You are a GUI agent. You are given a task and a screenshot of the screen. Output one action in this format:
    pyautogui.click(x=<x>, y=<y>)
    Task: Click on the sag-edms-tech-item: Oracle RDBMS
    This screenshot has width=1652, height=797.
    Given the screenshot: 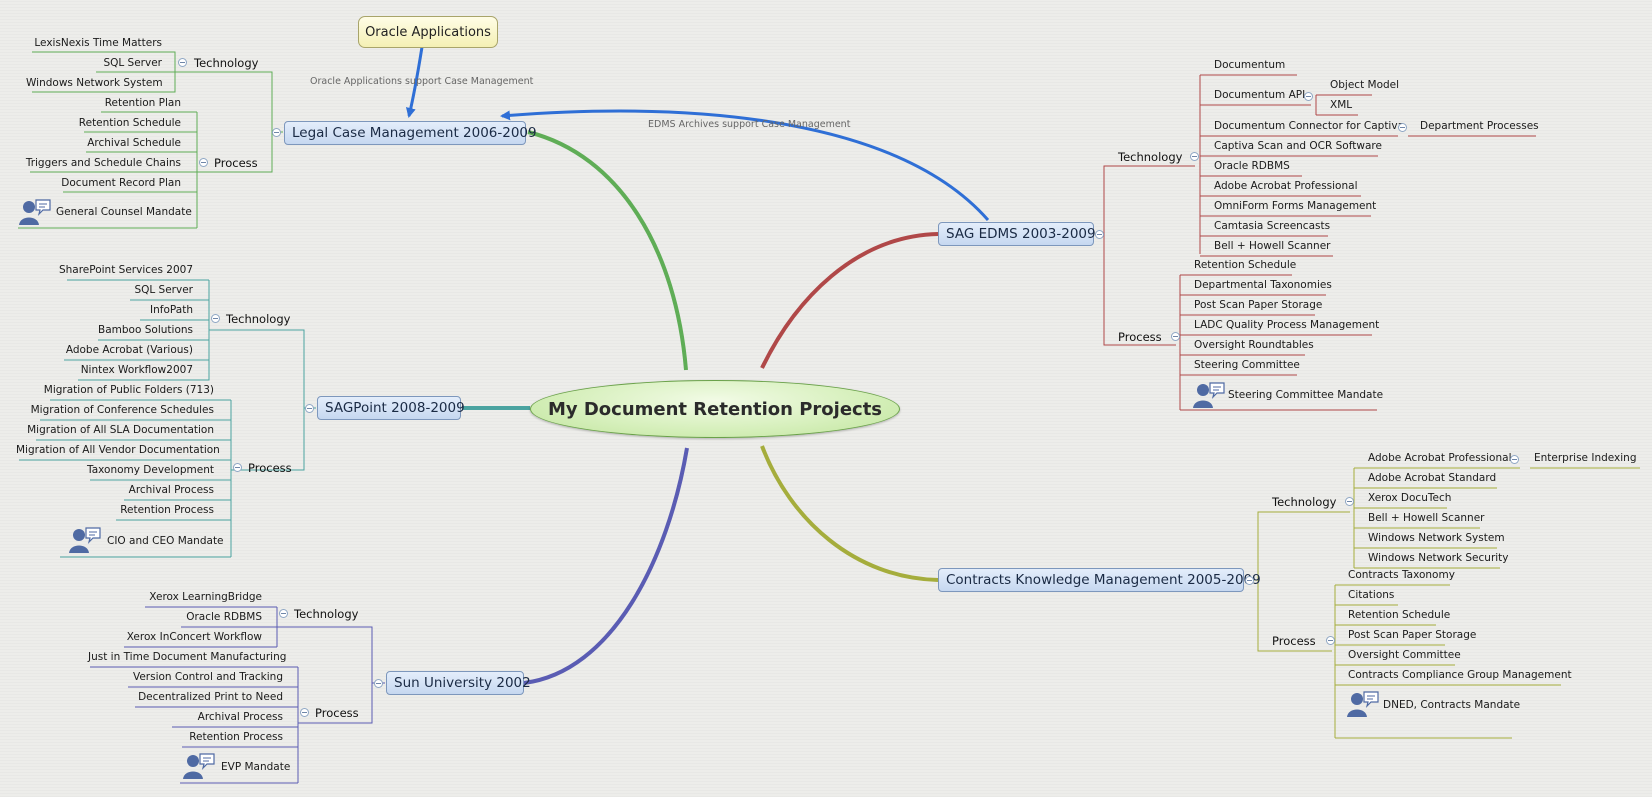 What is the action you would take?
    pyautogui.click(x=1252, y=166)
    